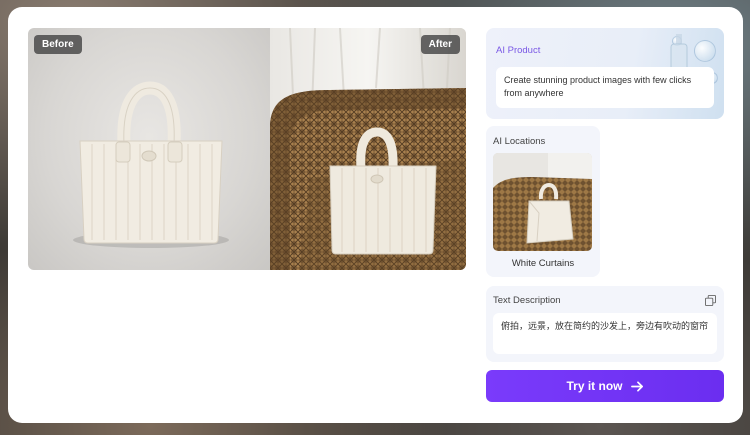 Image resolution: width=750 pixels, height=435 pixels. I want to click on bag-after-illustration, so click(368, 149).